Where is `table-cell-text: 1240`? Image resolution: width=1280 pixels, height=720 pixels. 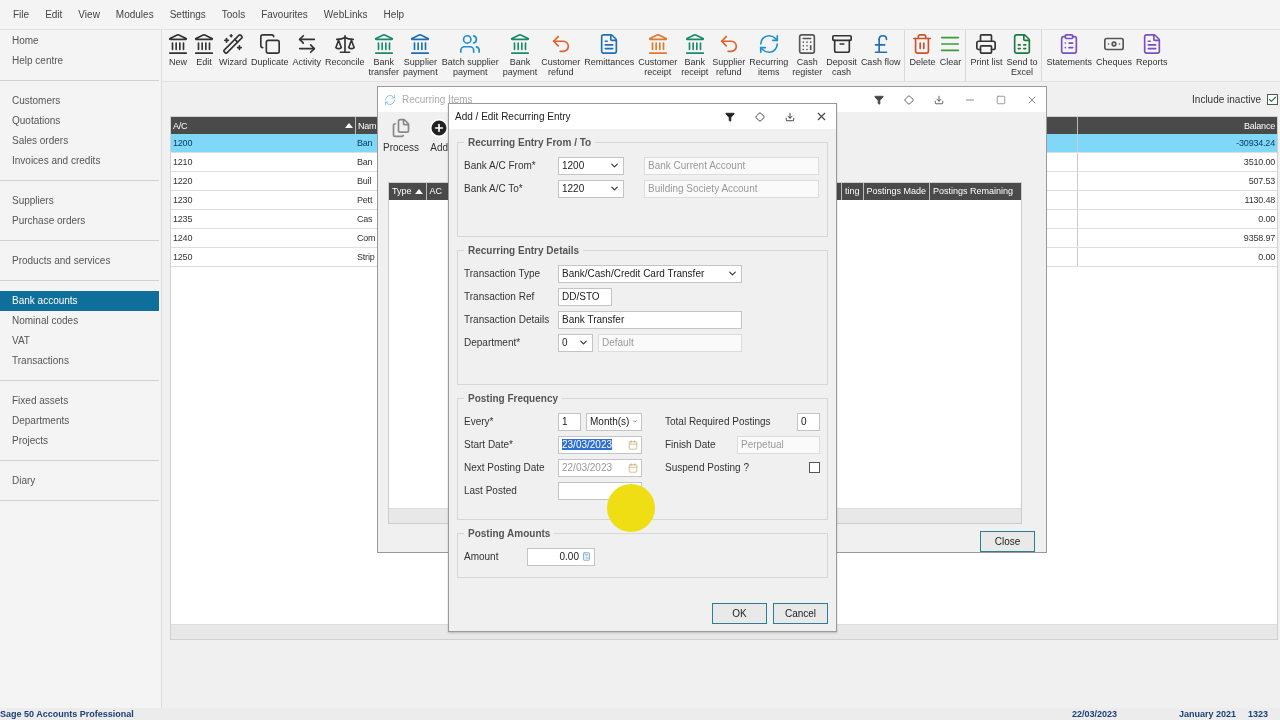
table-cell-text: 1240 is located at coordinates (183, 238).